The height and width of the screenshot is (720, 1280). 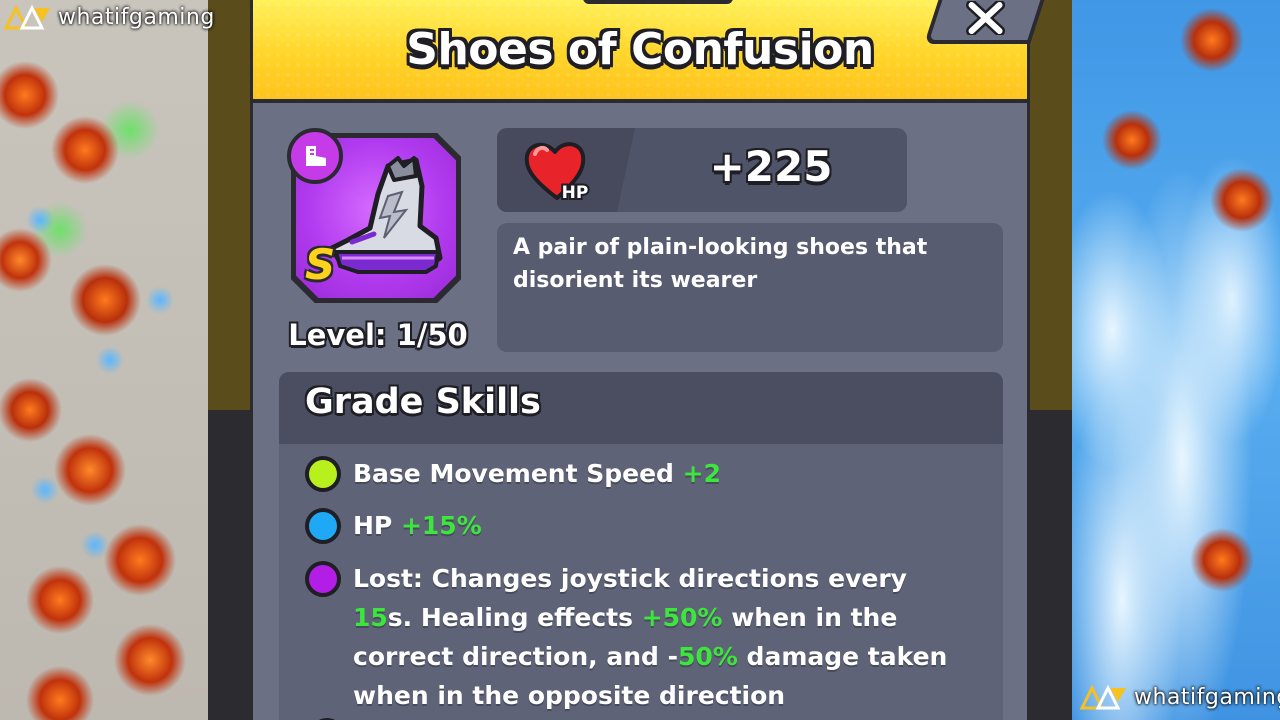 I want to click on grade-skills-header: Grade Skills, so click(x=641, y=408).